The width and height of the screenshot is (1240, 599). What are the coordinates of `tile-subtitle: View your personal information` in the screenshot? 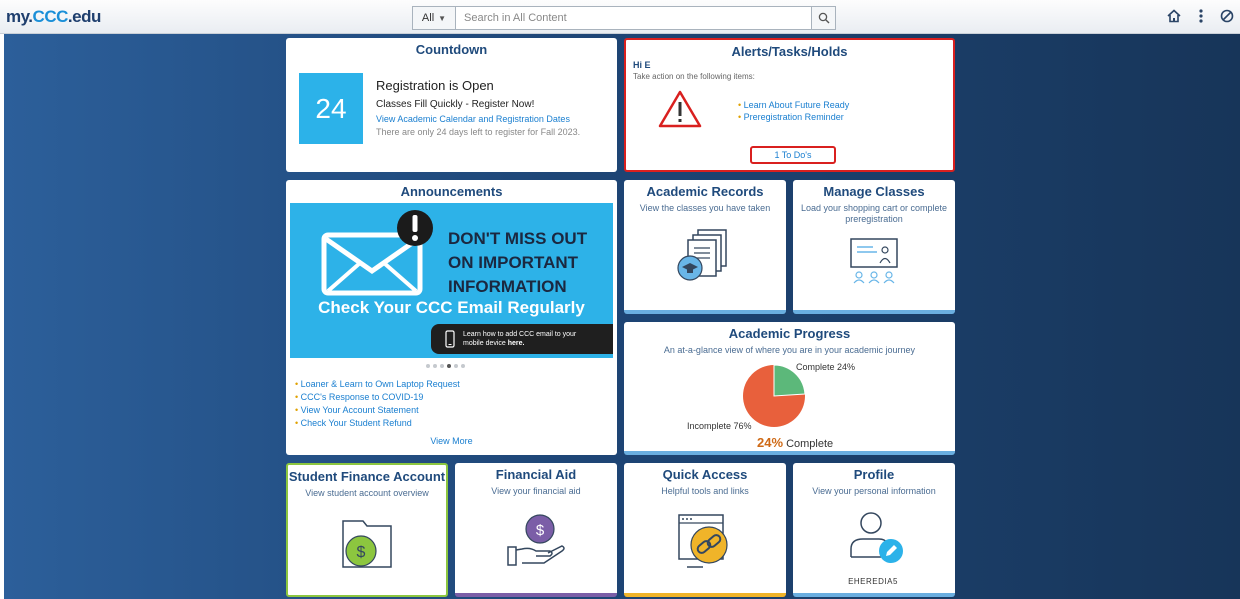 It's located at (874, 491).